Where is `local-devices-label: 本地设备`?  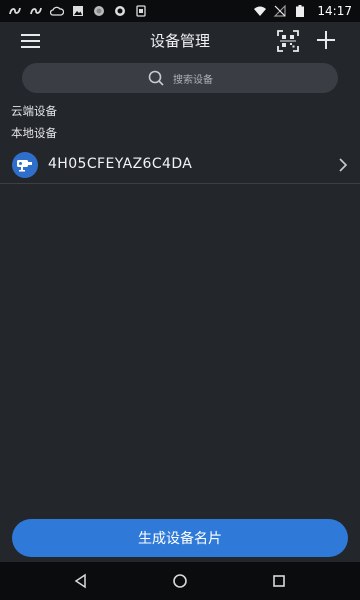
local-devices-label: 本地设备 is located at coordinates (34, 133).